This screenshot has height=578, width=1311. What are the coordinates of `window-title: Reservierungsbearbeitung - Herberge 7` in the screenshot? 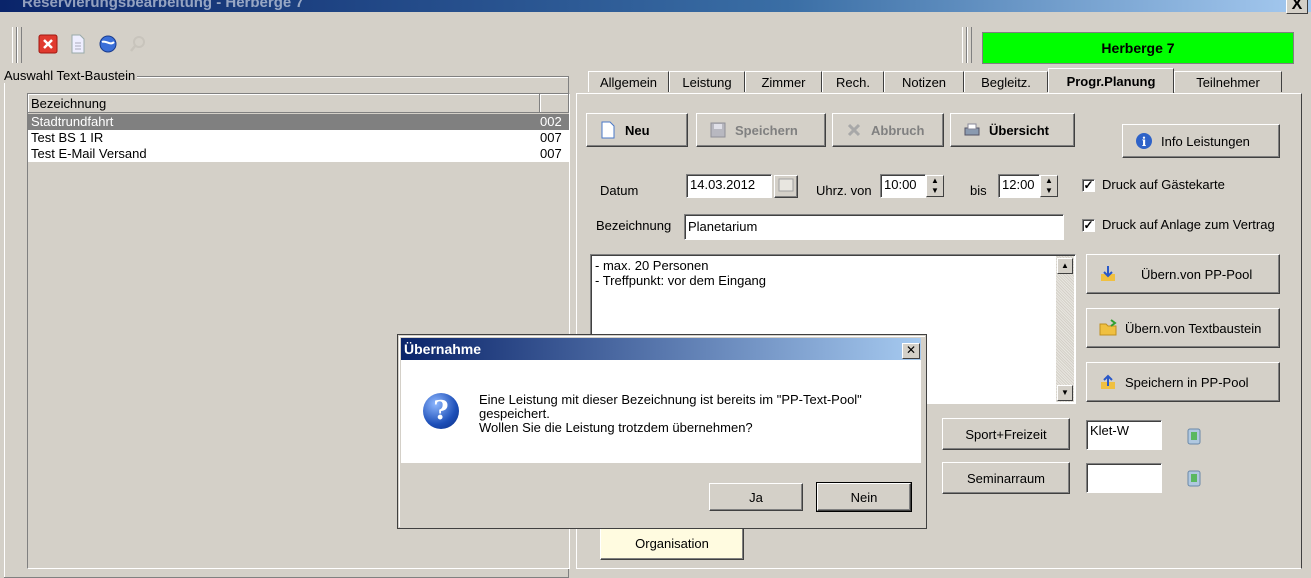 It's located at (163, 5).